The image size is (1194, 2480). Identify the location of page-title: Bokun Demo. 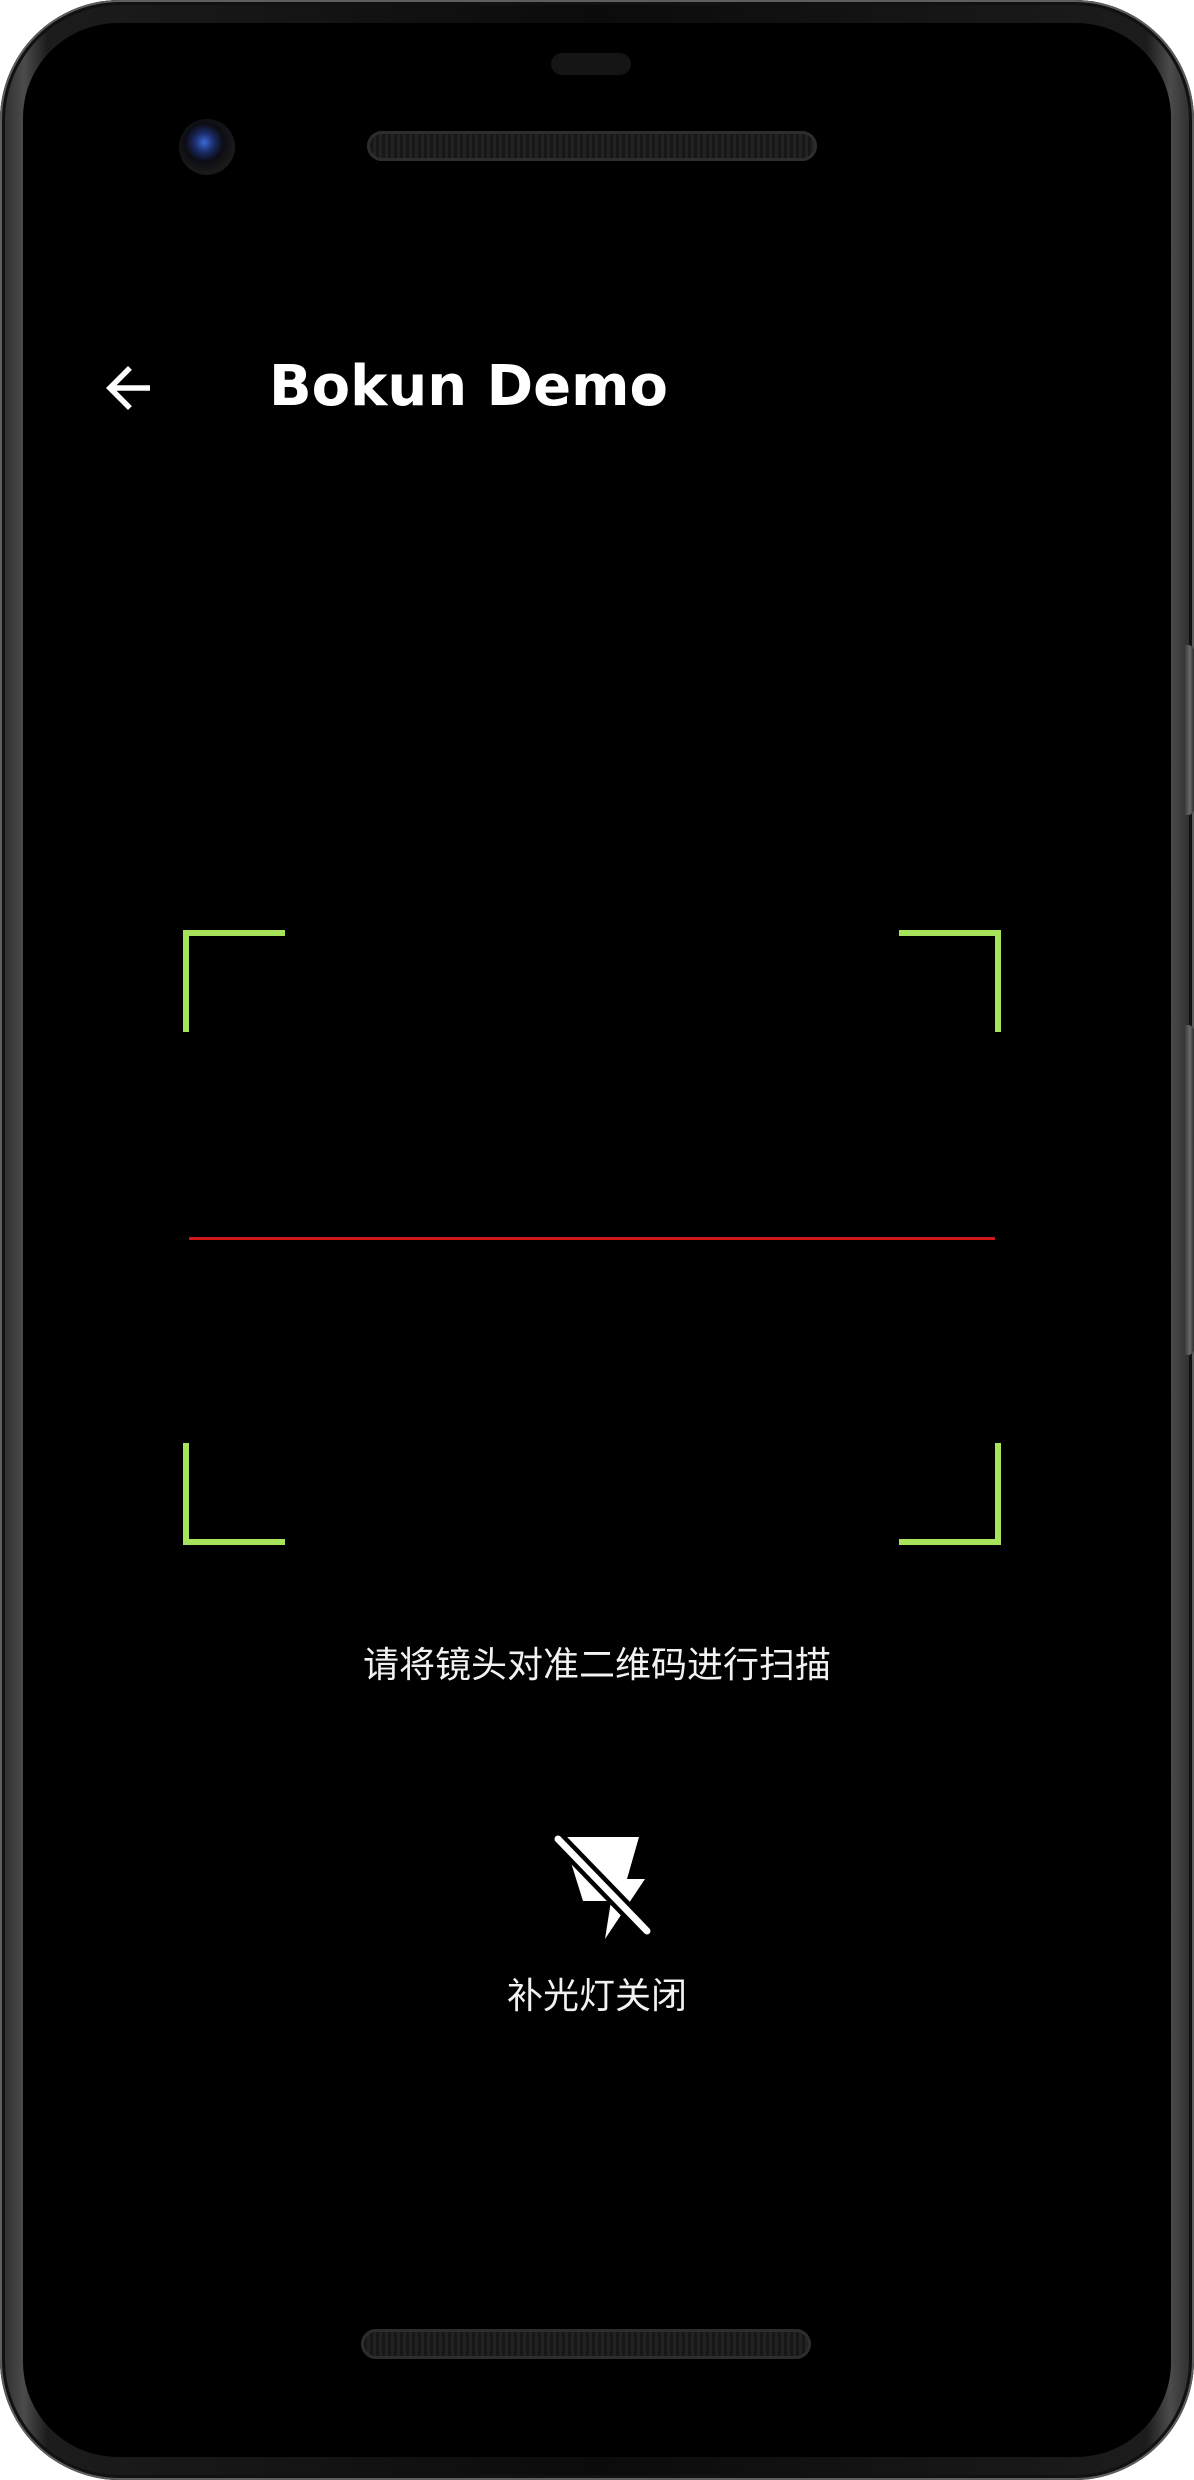
(468, 386).